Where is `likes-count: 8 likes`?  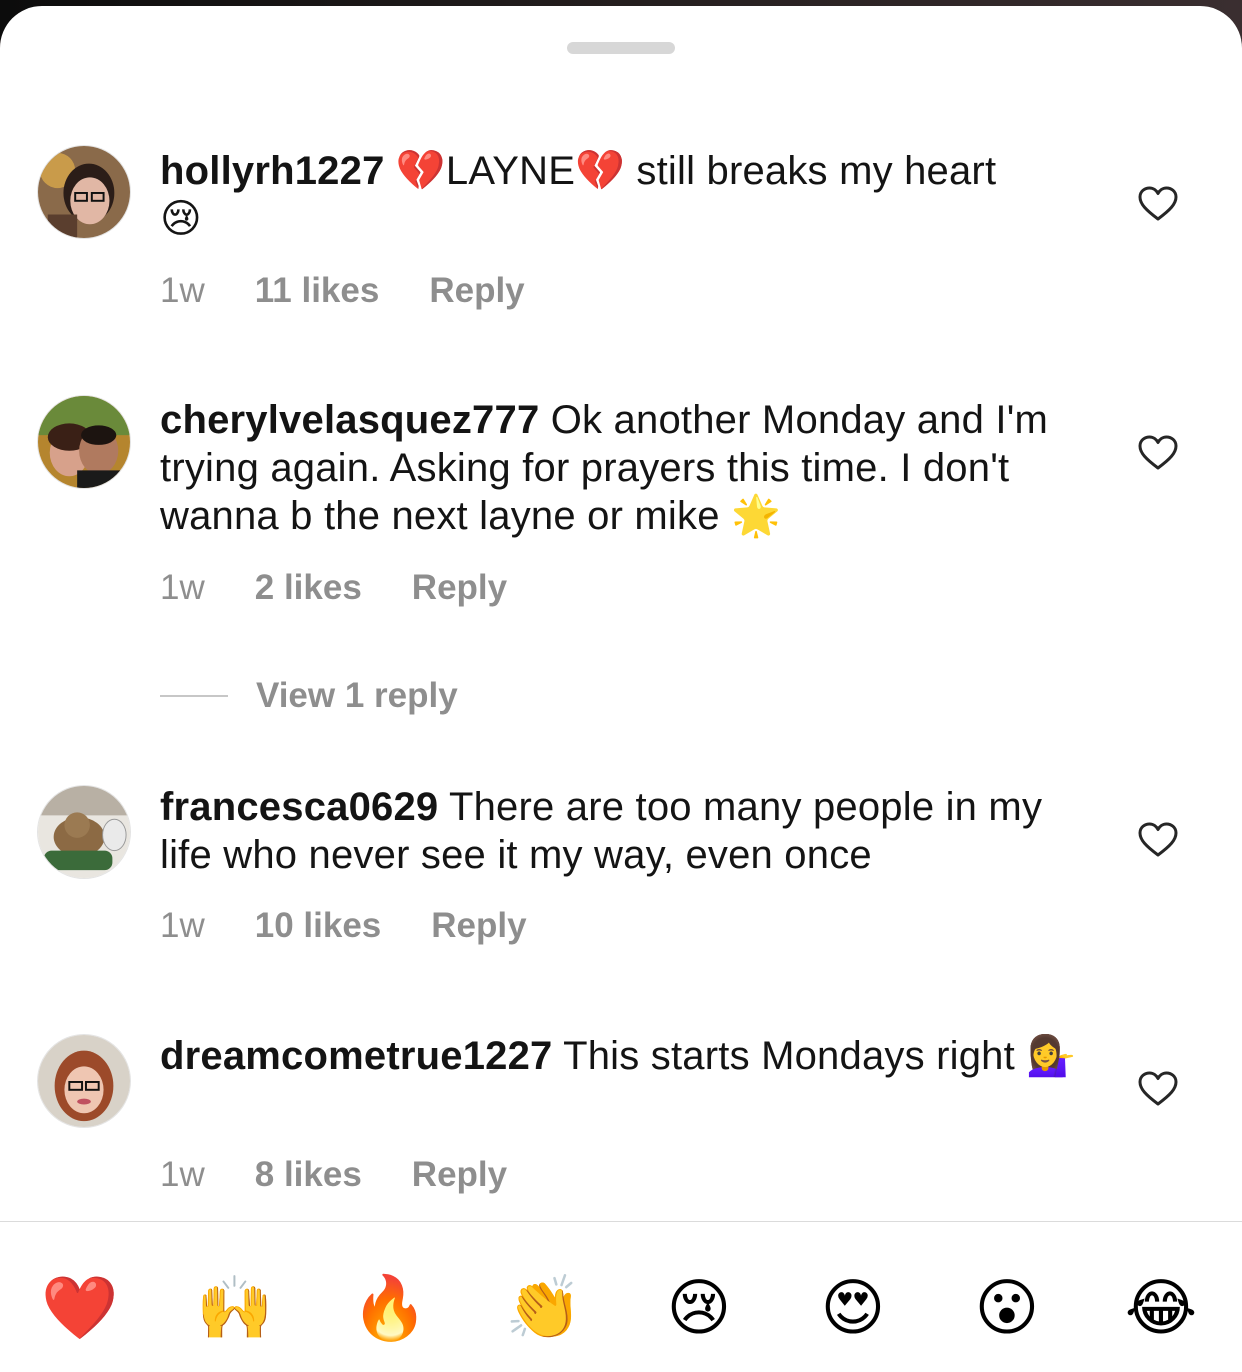
likes-count: 8 likes is located at coordinates (308, 1174).